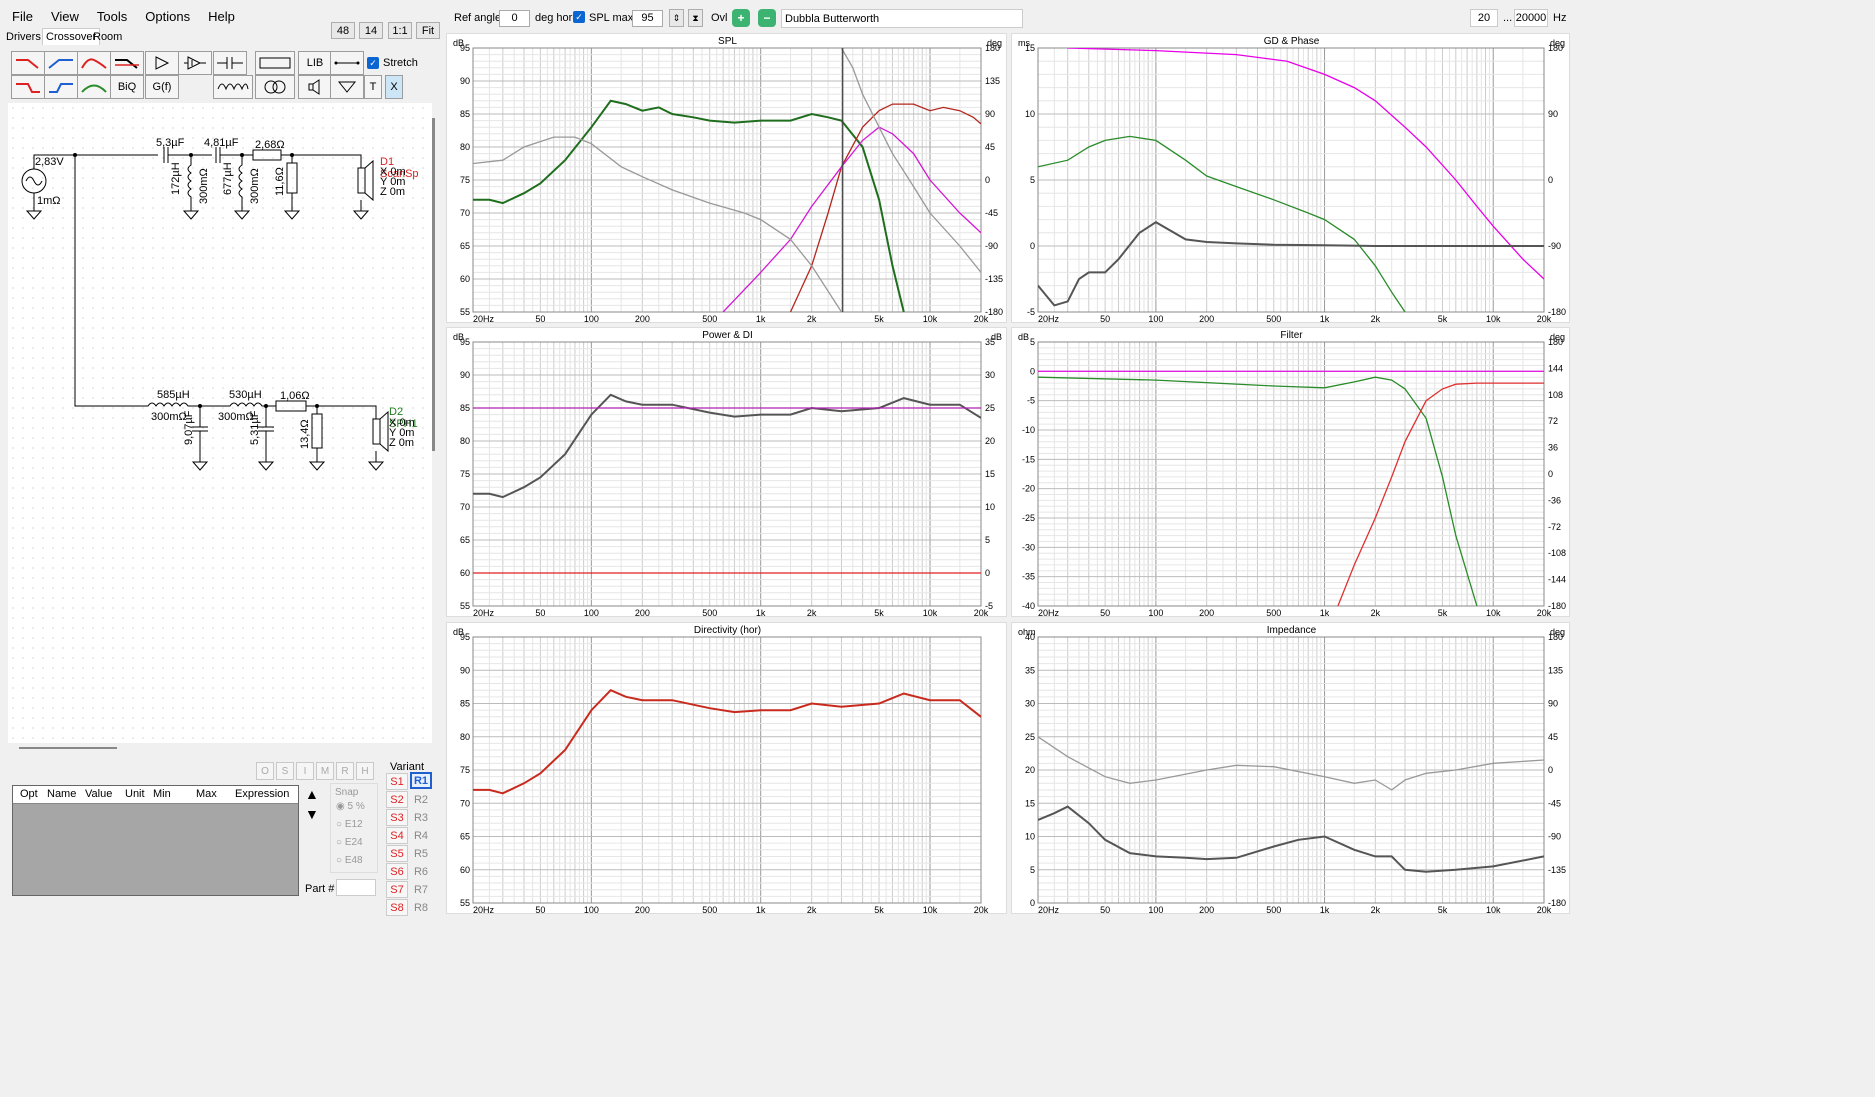 The image size is (1875, 1097). What do you see at coordinates (275, 87) in the screenshot?
I see `transformer-tool-icon` at bounding box center [275, 87].